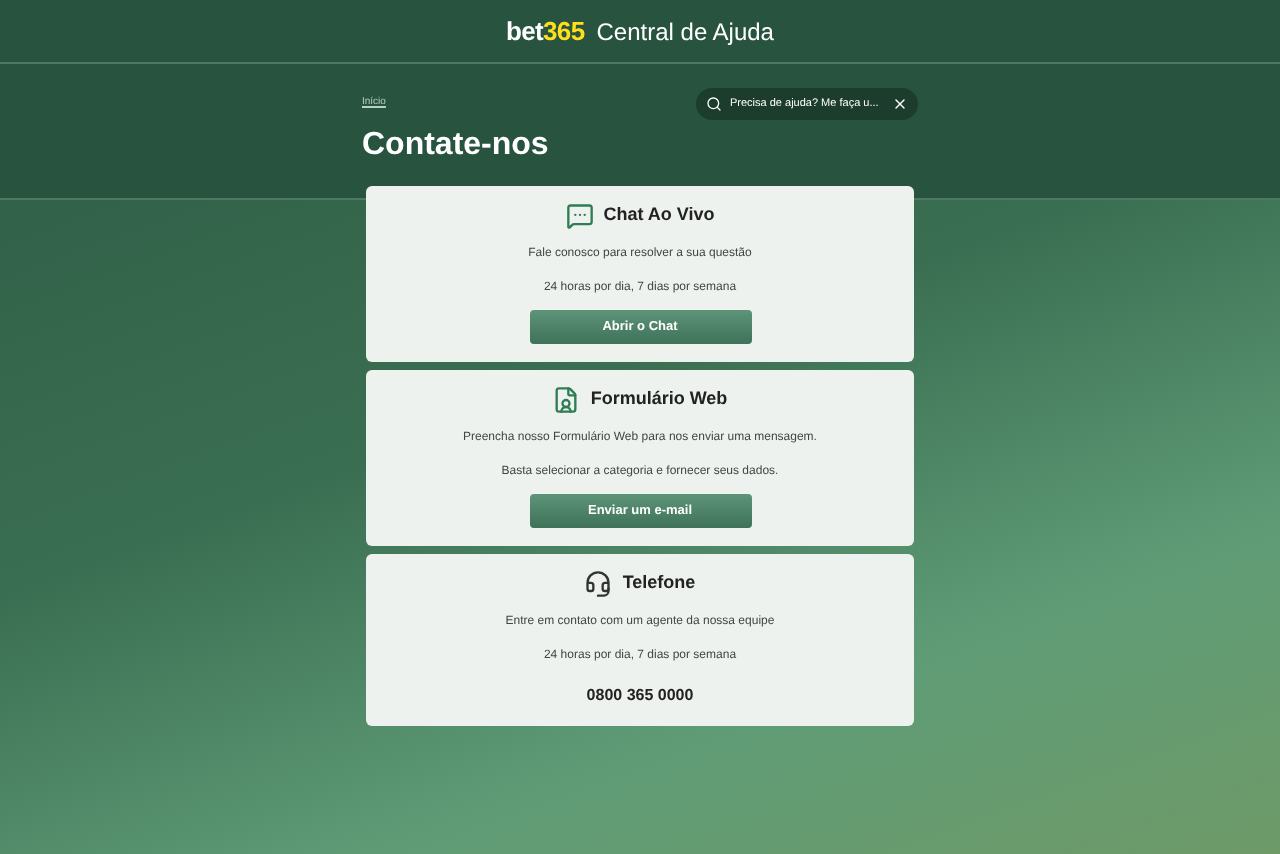  Describe the element at coordinates (598, 584) in the screenshot. I see `headset-icon` at that location.